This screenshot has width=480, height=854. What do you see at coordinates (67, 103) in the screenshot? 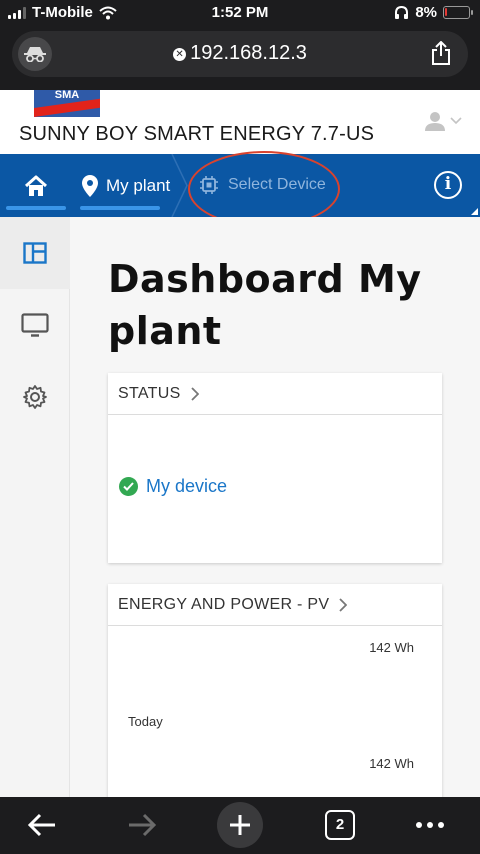
I see `sma-logo: SMA` at bounding box center [67, 103].